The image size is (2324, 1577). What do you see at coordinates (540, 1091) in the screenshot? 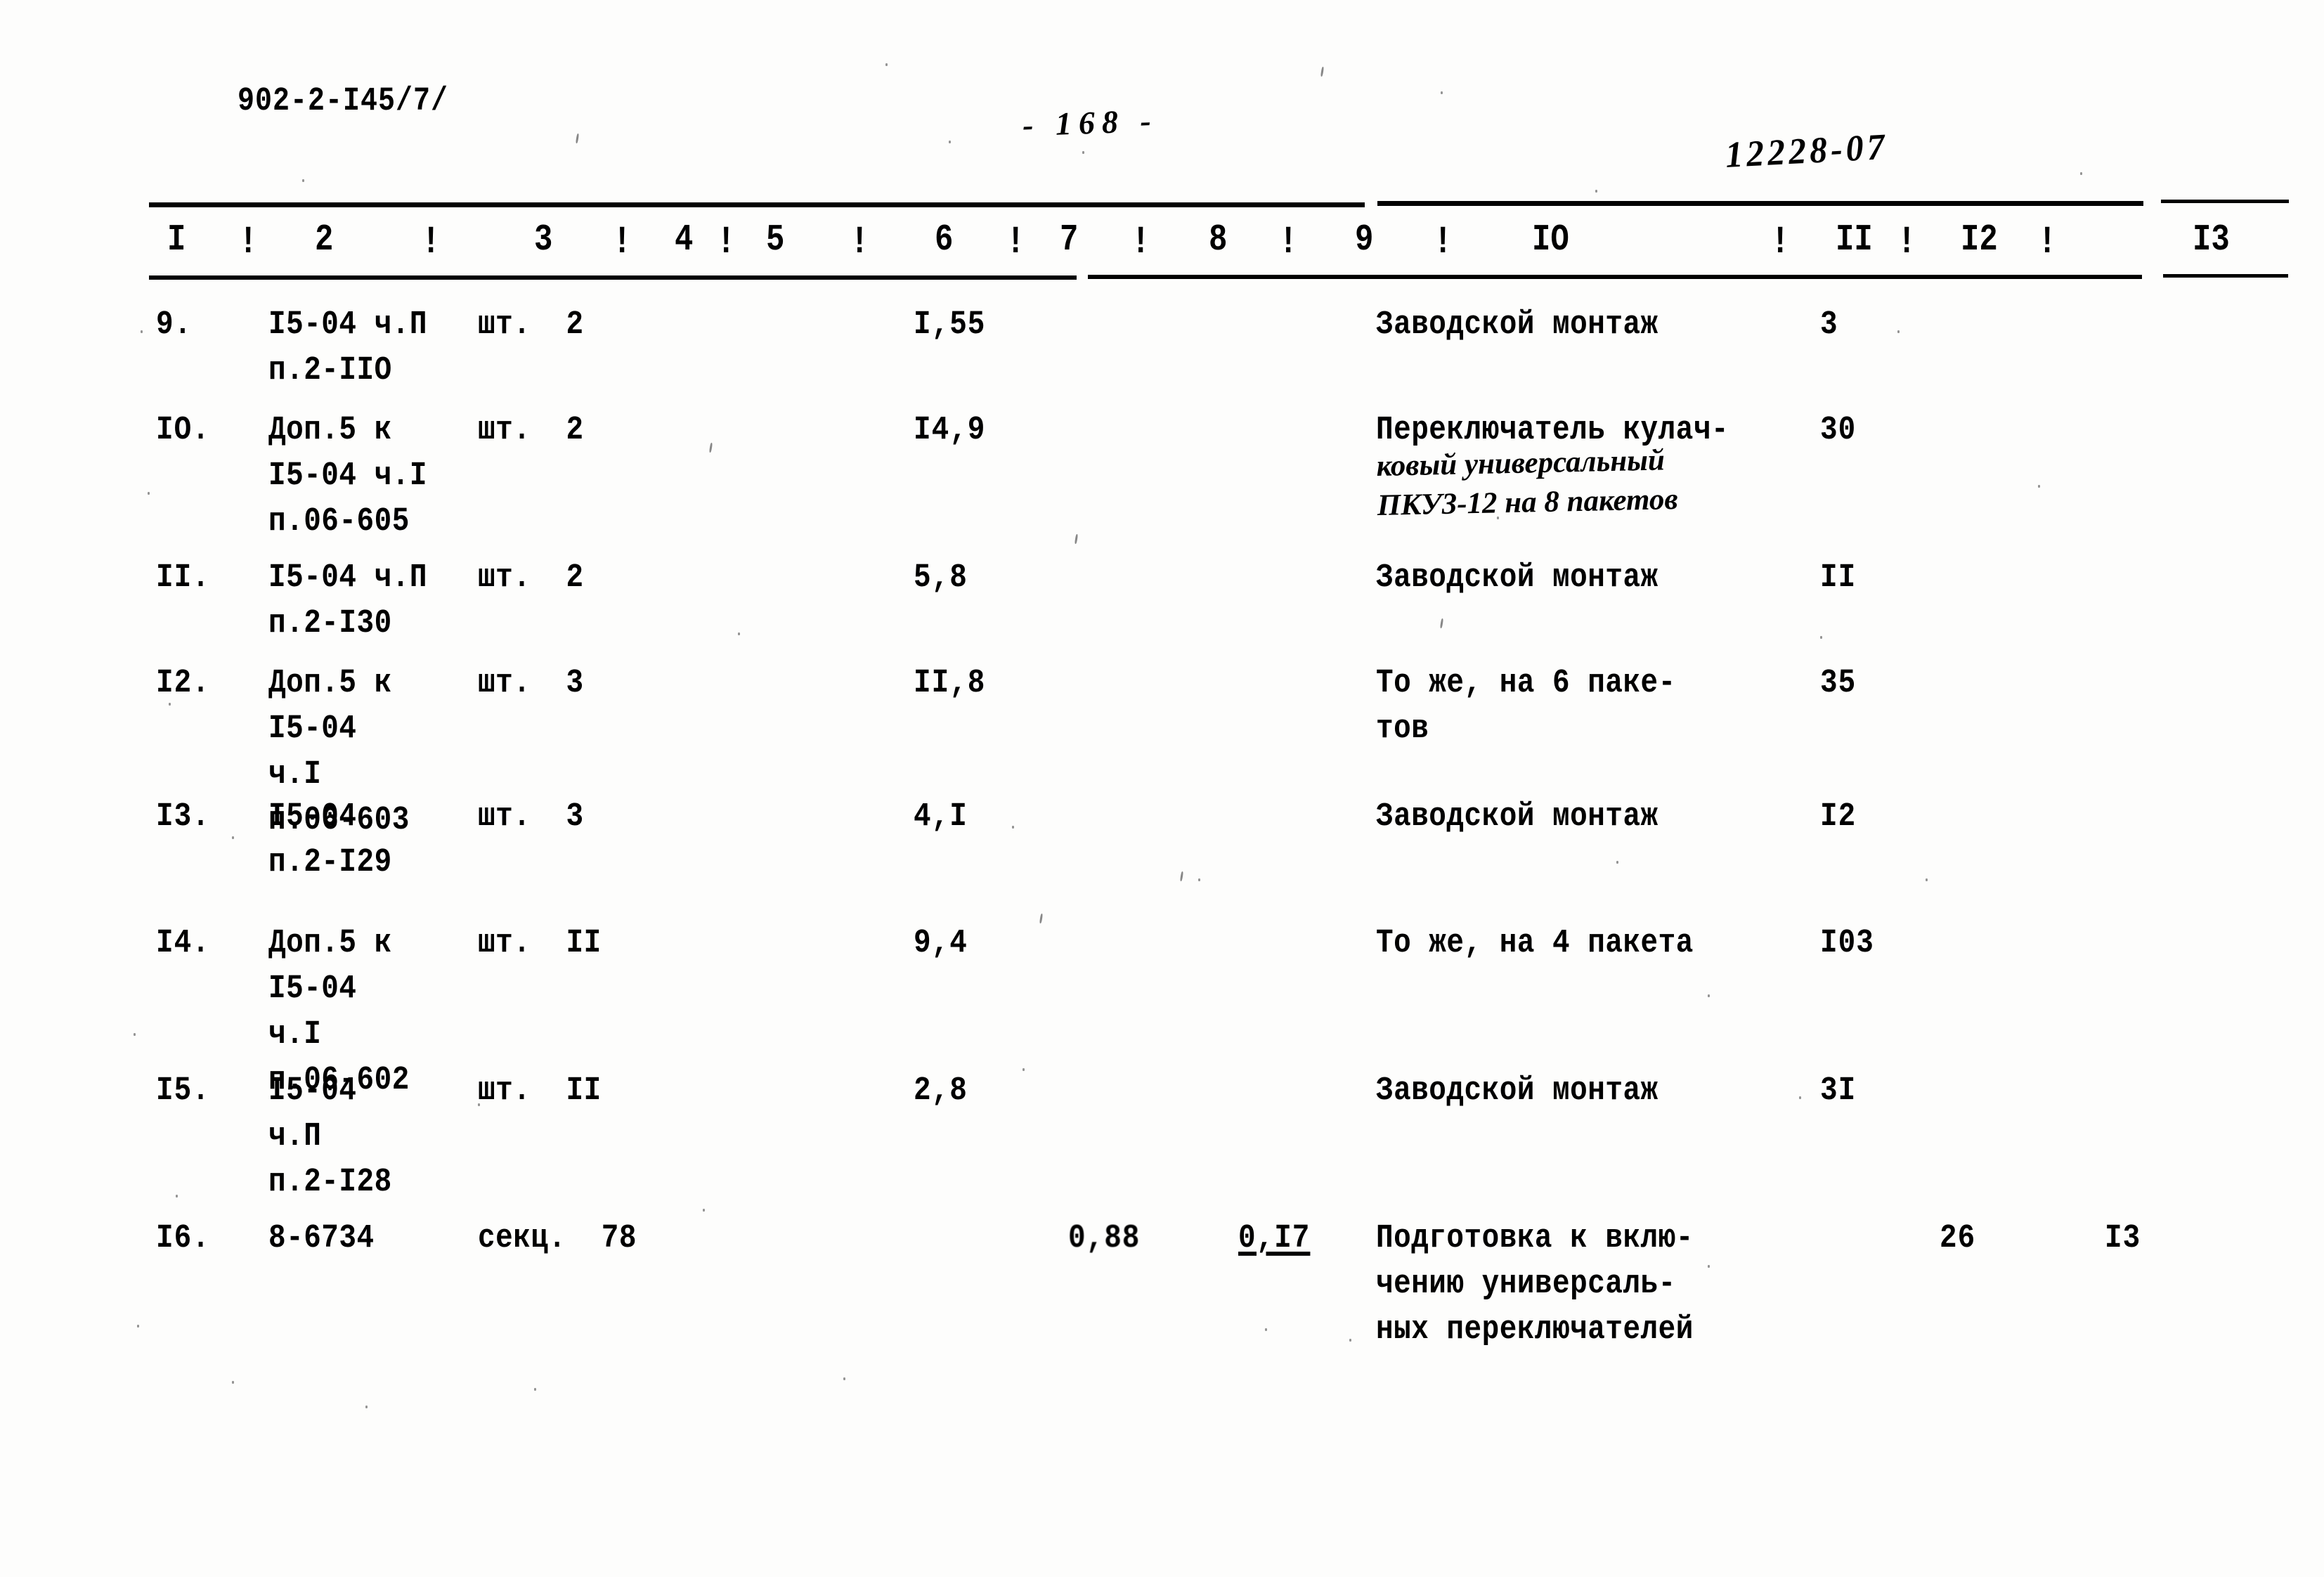
I see `row-unit-quantity: шт. II` at bounding box center [540, 1091].